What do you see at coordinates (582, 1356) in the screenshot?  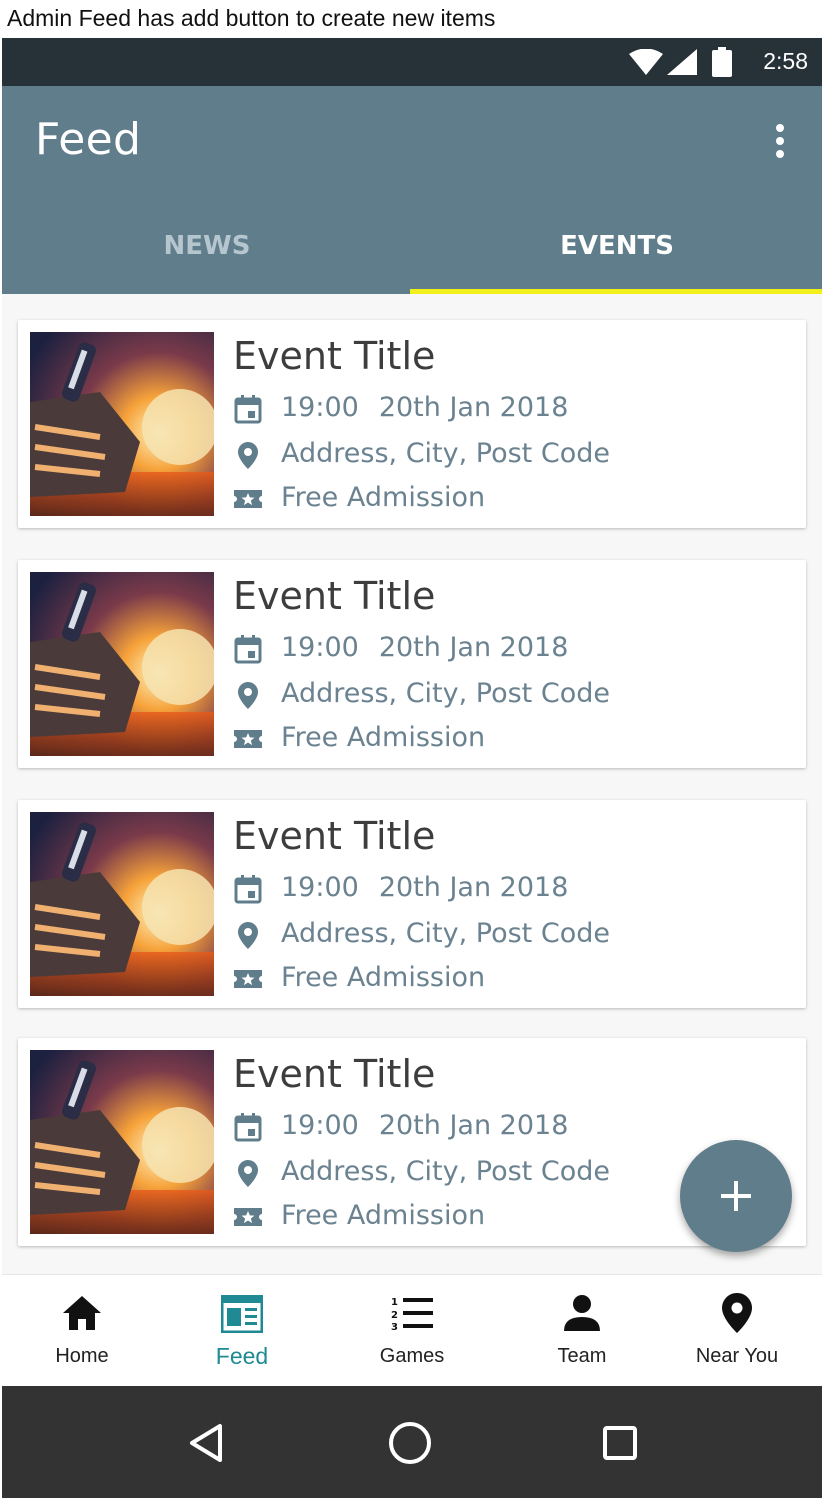 I see `nav-team-label: Team` at bounding box center [582, 1356].